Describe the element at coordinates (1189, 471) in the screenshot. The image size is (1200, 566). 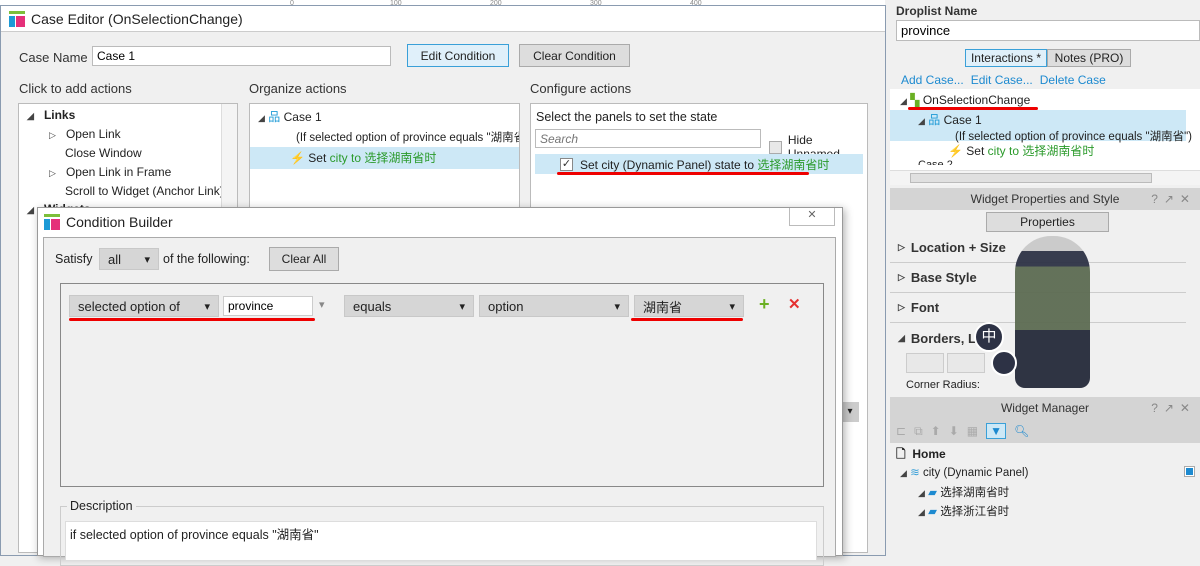
I see `visibility-toggle` at that location.